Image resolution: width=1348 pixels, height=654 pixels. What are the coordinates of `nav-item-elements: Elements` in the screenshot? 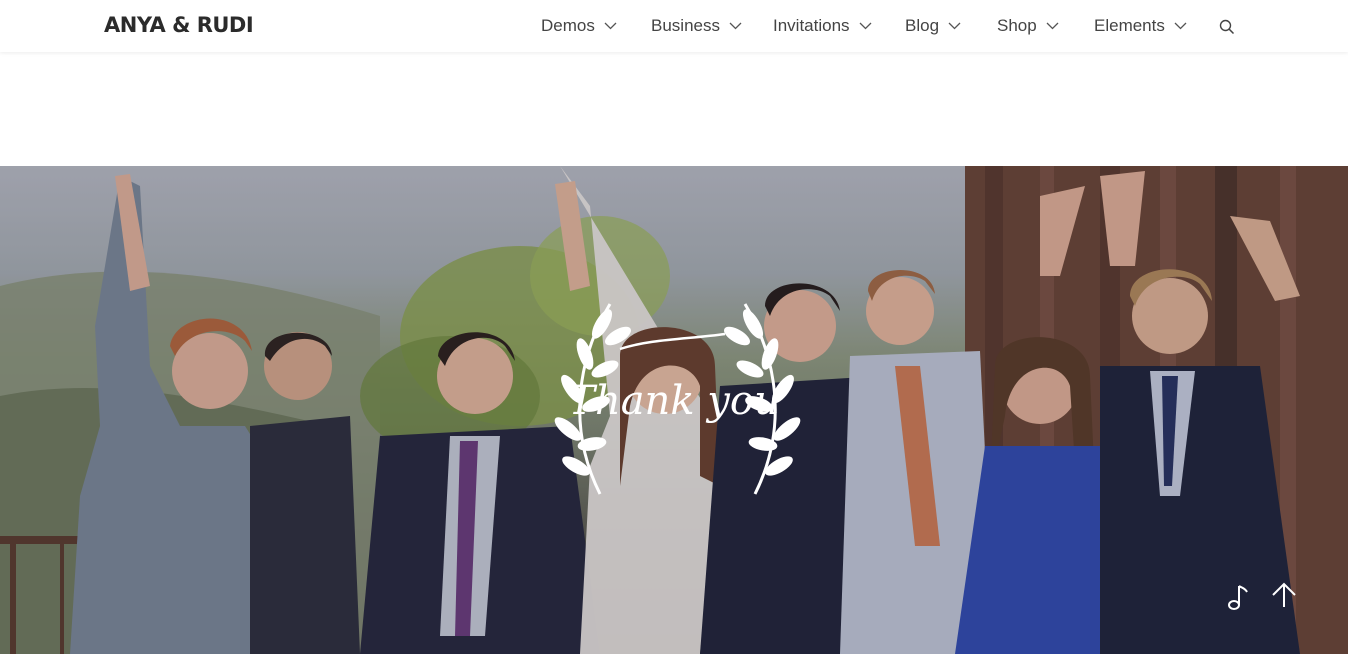 It's located at (1140, 26).